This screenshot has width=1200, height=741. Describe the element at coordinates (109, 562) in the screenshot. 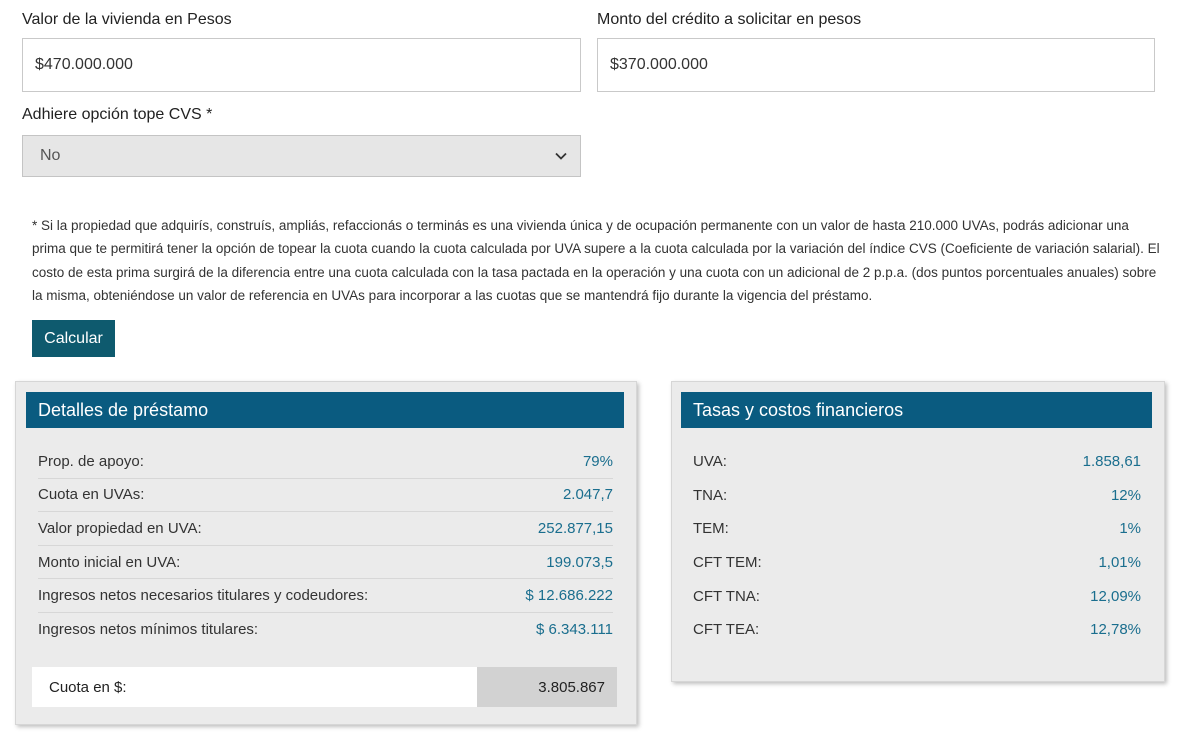

I see `row-label: Monto inicial en UVA:` at that location.